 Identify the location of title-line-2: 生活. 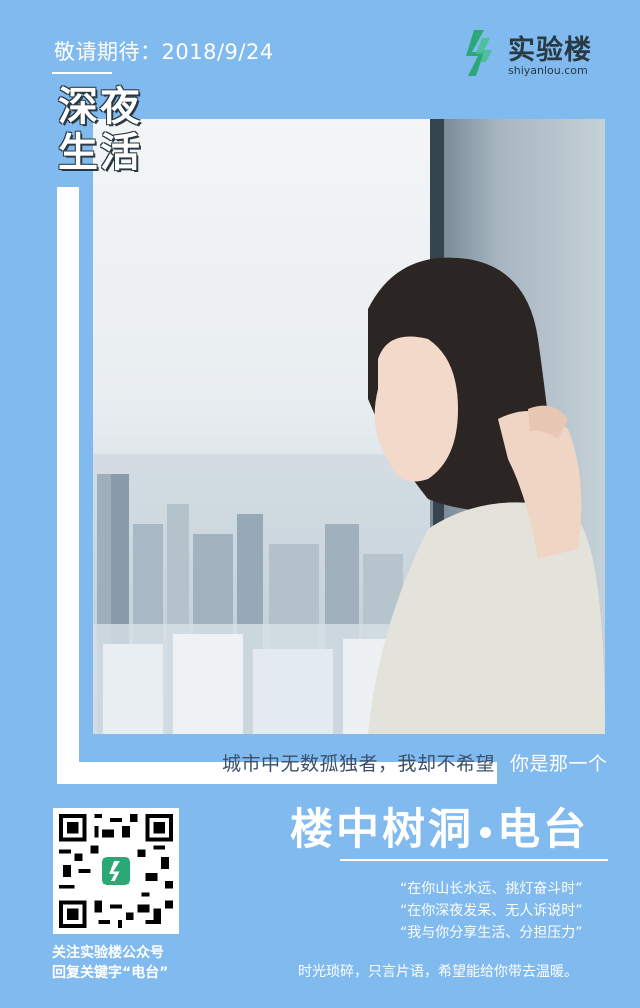
(100, 153).